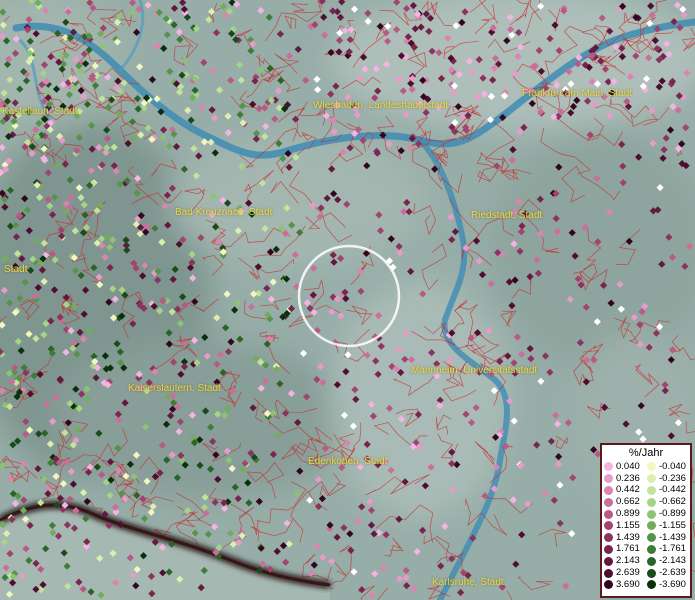 The width and height of the screenshot is (695, 600). I want to click on legend-value: 2.143, so click(628, 561).